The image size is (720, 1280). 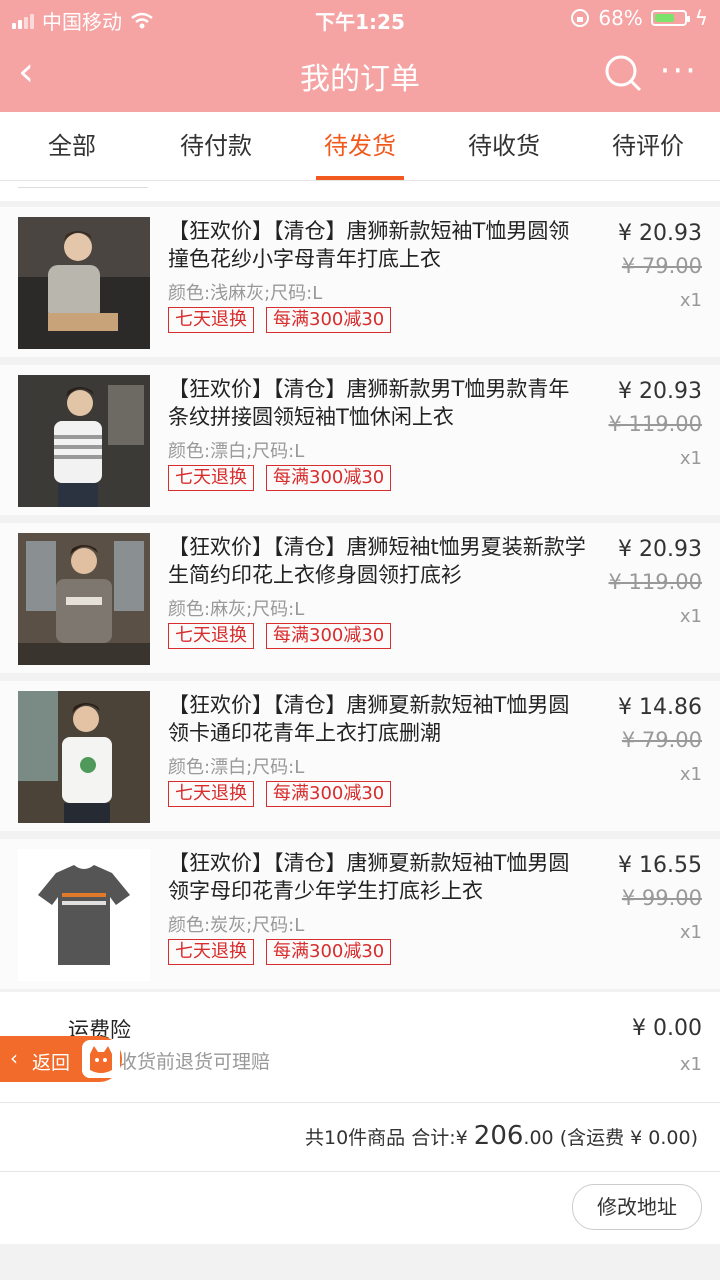 What do you see at coordinates (216, 146) in the screenshot?
I see `tab-pending-payment: 待付款` at bounding box center [216, 146].